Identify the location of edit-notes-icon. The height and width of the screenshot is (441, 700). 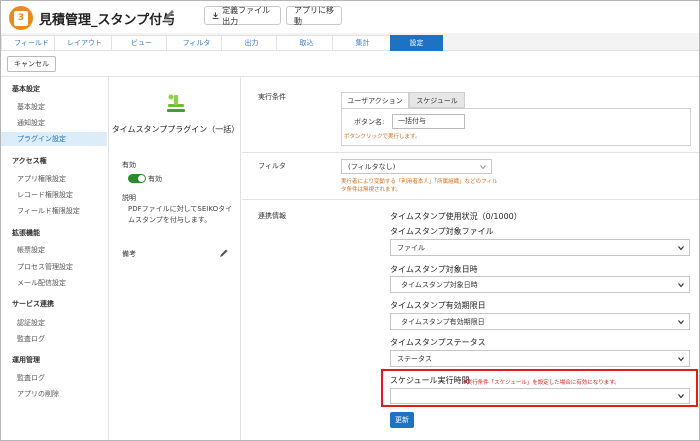
(224, 253).